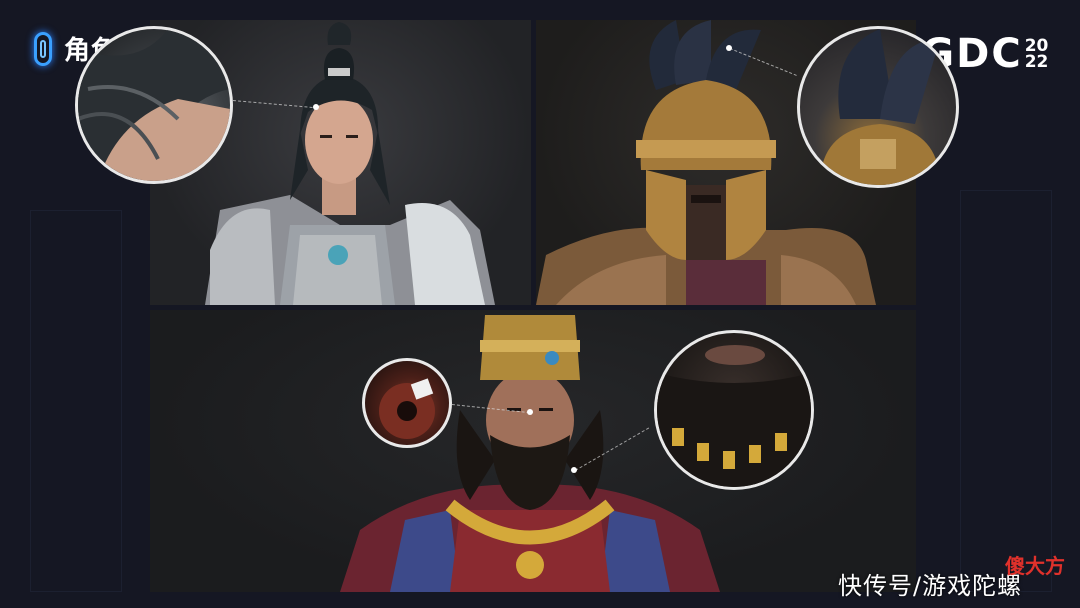 Image resolution: width=1080 pixels, height=608 pixels. What do you see at coordinates (734, 416) in the screenshot?
I see `beard-closeup-image` at bounding box center [734, 416].